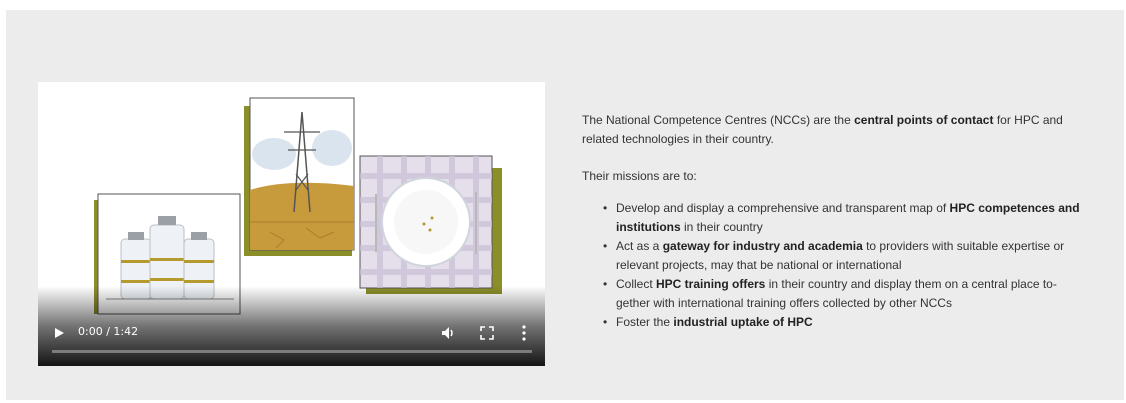 Image resolution: width=1126 pixels, height=403 pixels. What do you see at coordinates (292, 351) in the screenshot?
I see `video-progress-bar` at bounding box center [292, 351].